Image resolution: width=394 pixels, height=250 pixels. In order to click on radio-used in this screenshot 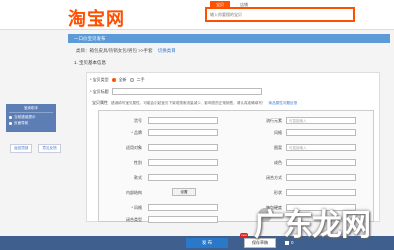, I will do `click(131, 80)`.